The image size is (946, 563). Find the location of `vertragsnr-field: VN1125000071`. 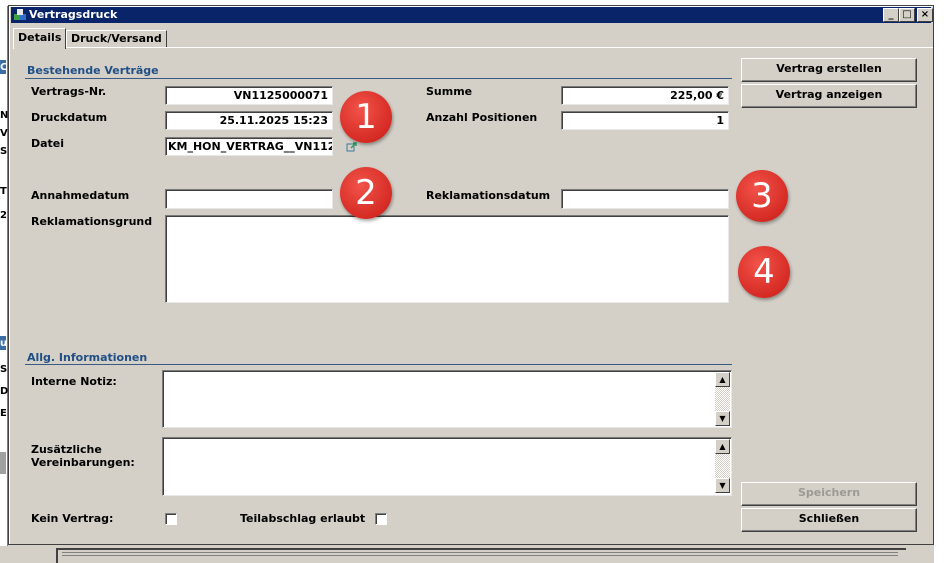

vertragsnr-field: VN1125000071 is located at coordinates (249, 95).